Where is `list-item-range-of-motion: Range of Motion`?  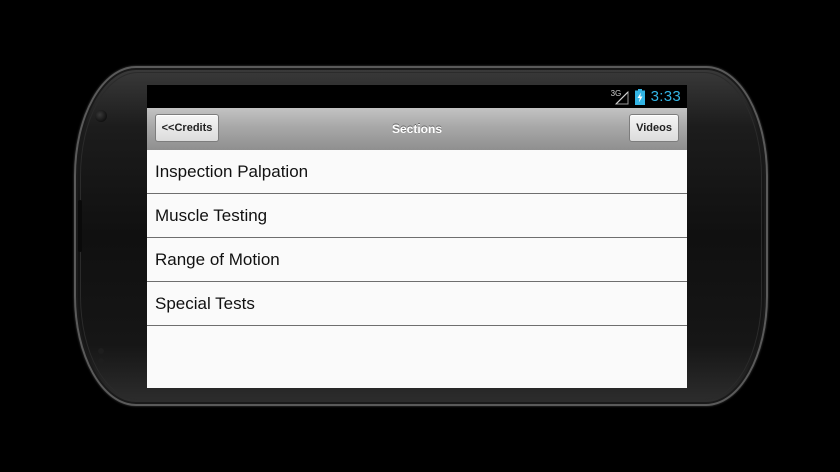
list-item-range-of-motion: Range of Motion is located at coordinates (417, 260).